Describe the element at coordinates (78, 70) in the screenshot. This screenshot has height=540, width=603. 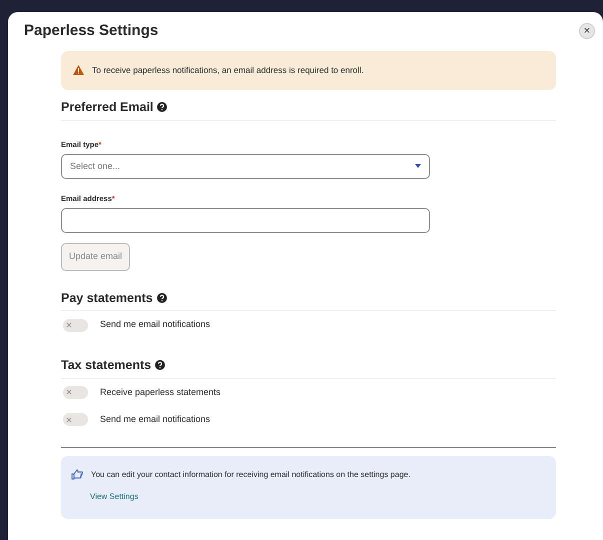
I see `warning-icon` at that location.